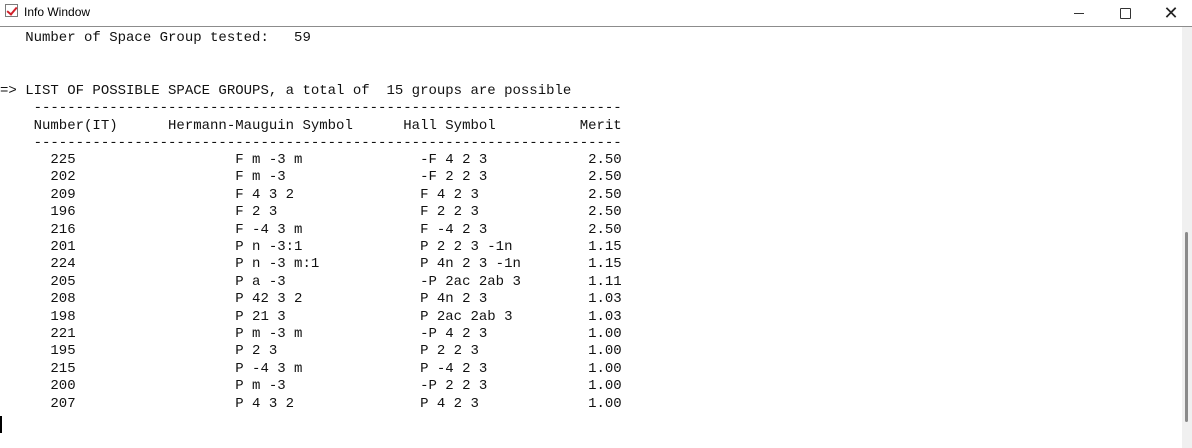 The height and width of the screenshot is (448, 1192). Describe the element at coordinates (311, 229) in the screenshot. I see `table-row: 216 F -4 3 m F -4 2 3 2.50` at that location.